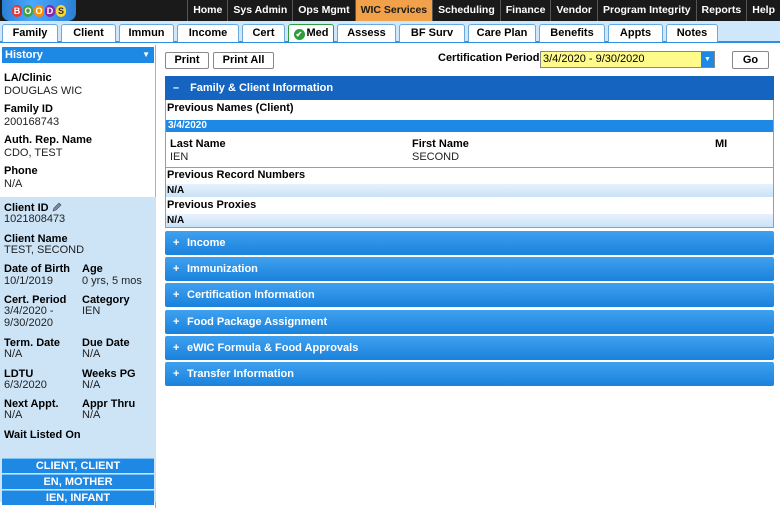 This screenshot has height=508, width=780. I want to click on pencil-icon, so click(57, 207).